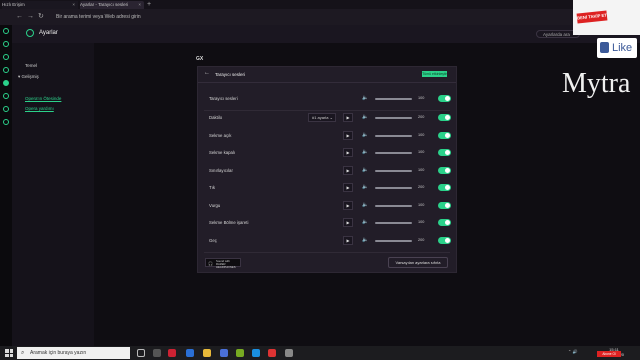 The width and height of the screenshot is (640, 360). I want to click on master-sound-row: Tarayıcı sesleri 🔈 100, so click(327, 99).